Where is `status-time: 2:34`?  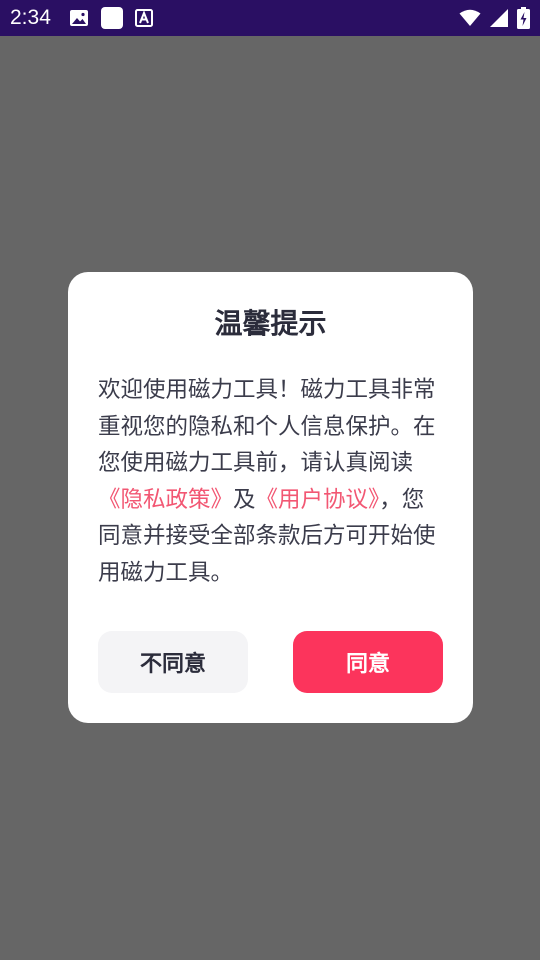
status-time: 2:34 is located at coordinates (30, 17).